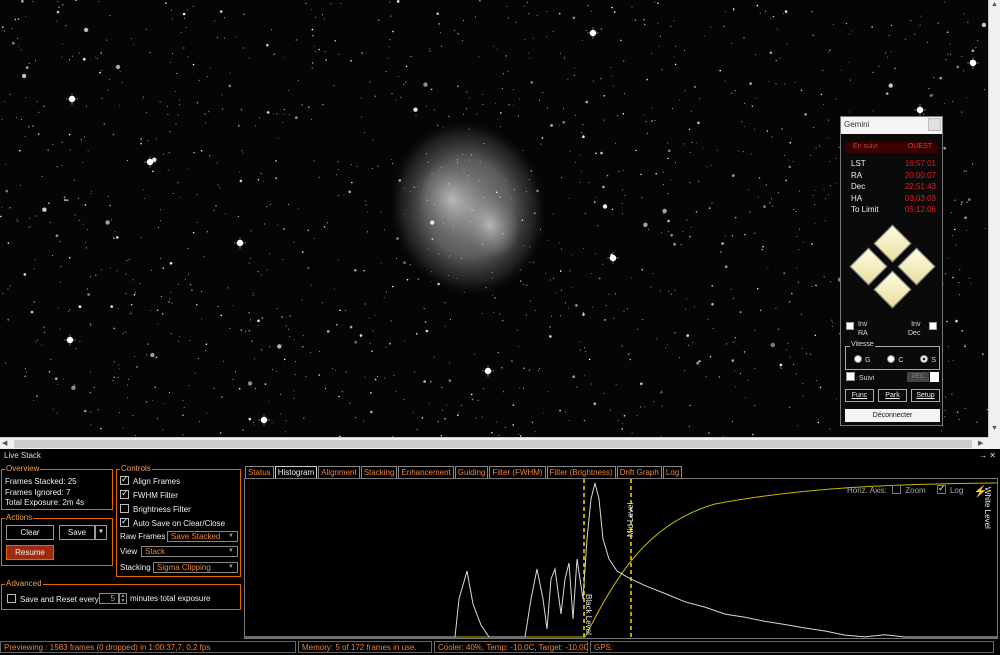  I want to click on minutes-spinner-icon: ▲ ▼, so click(123, 598).